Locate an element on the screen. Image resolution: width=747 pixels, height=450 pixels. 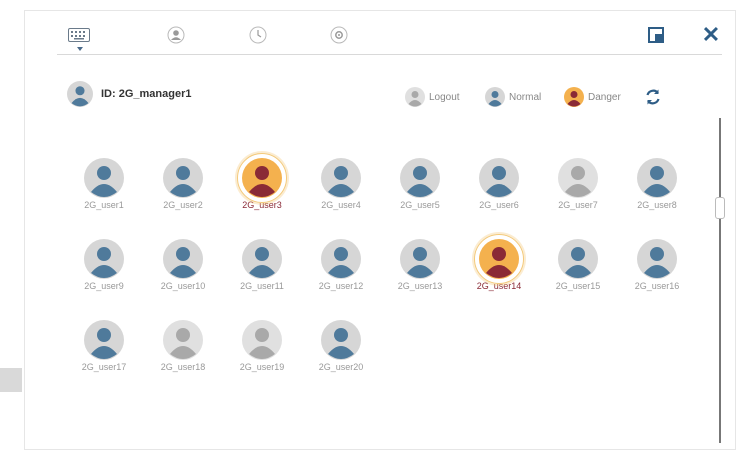
refresh-button is located at coordinates (653, 97).